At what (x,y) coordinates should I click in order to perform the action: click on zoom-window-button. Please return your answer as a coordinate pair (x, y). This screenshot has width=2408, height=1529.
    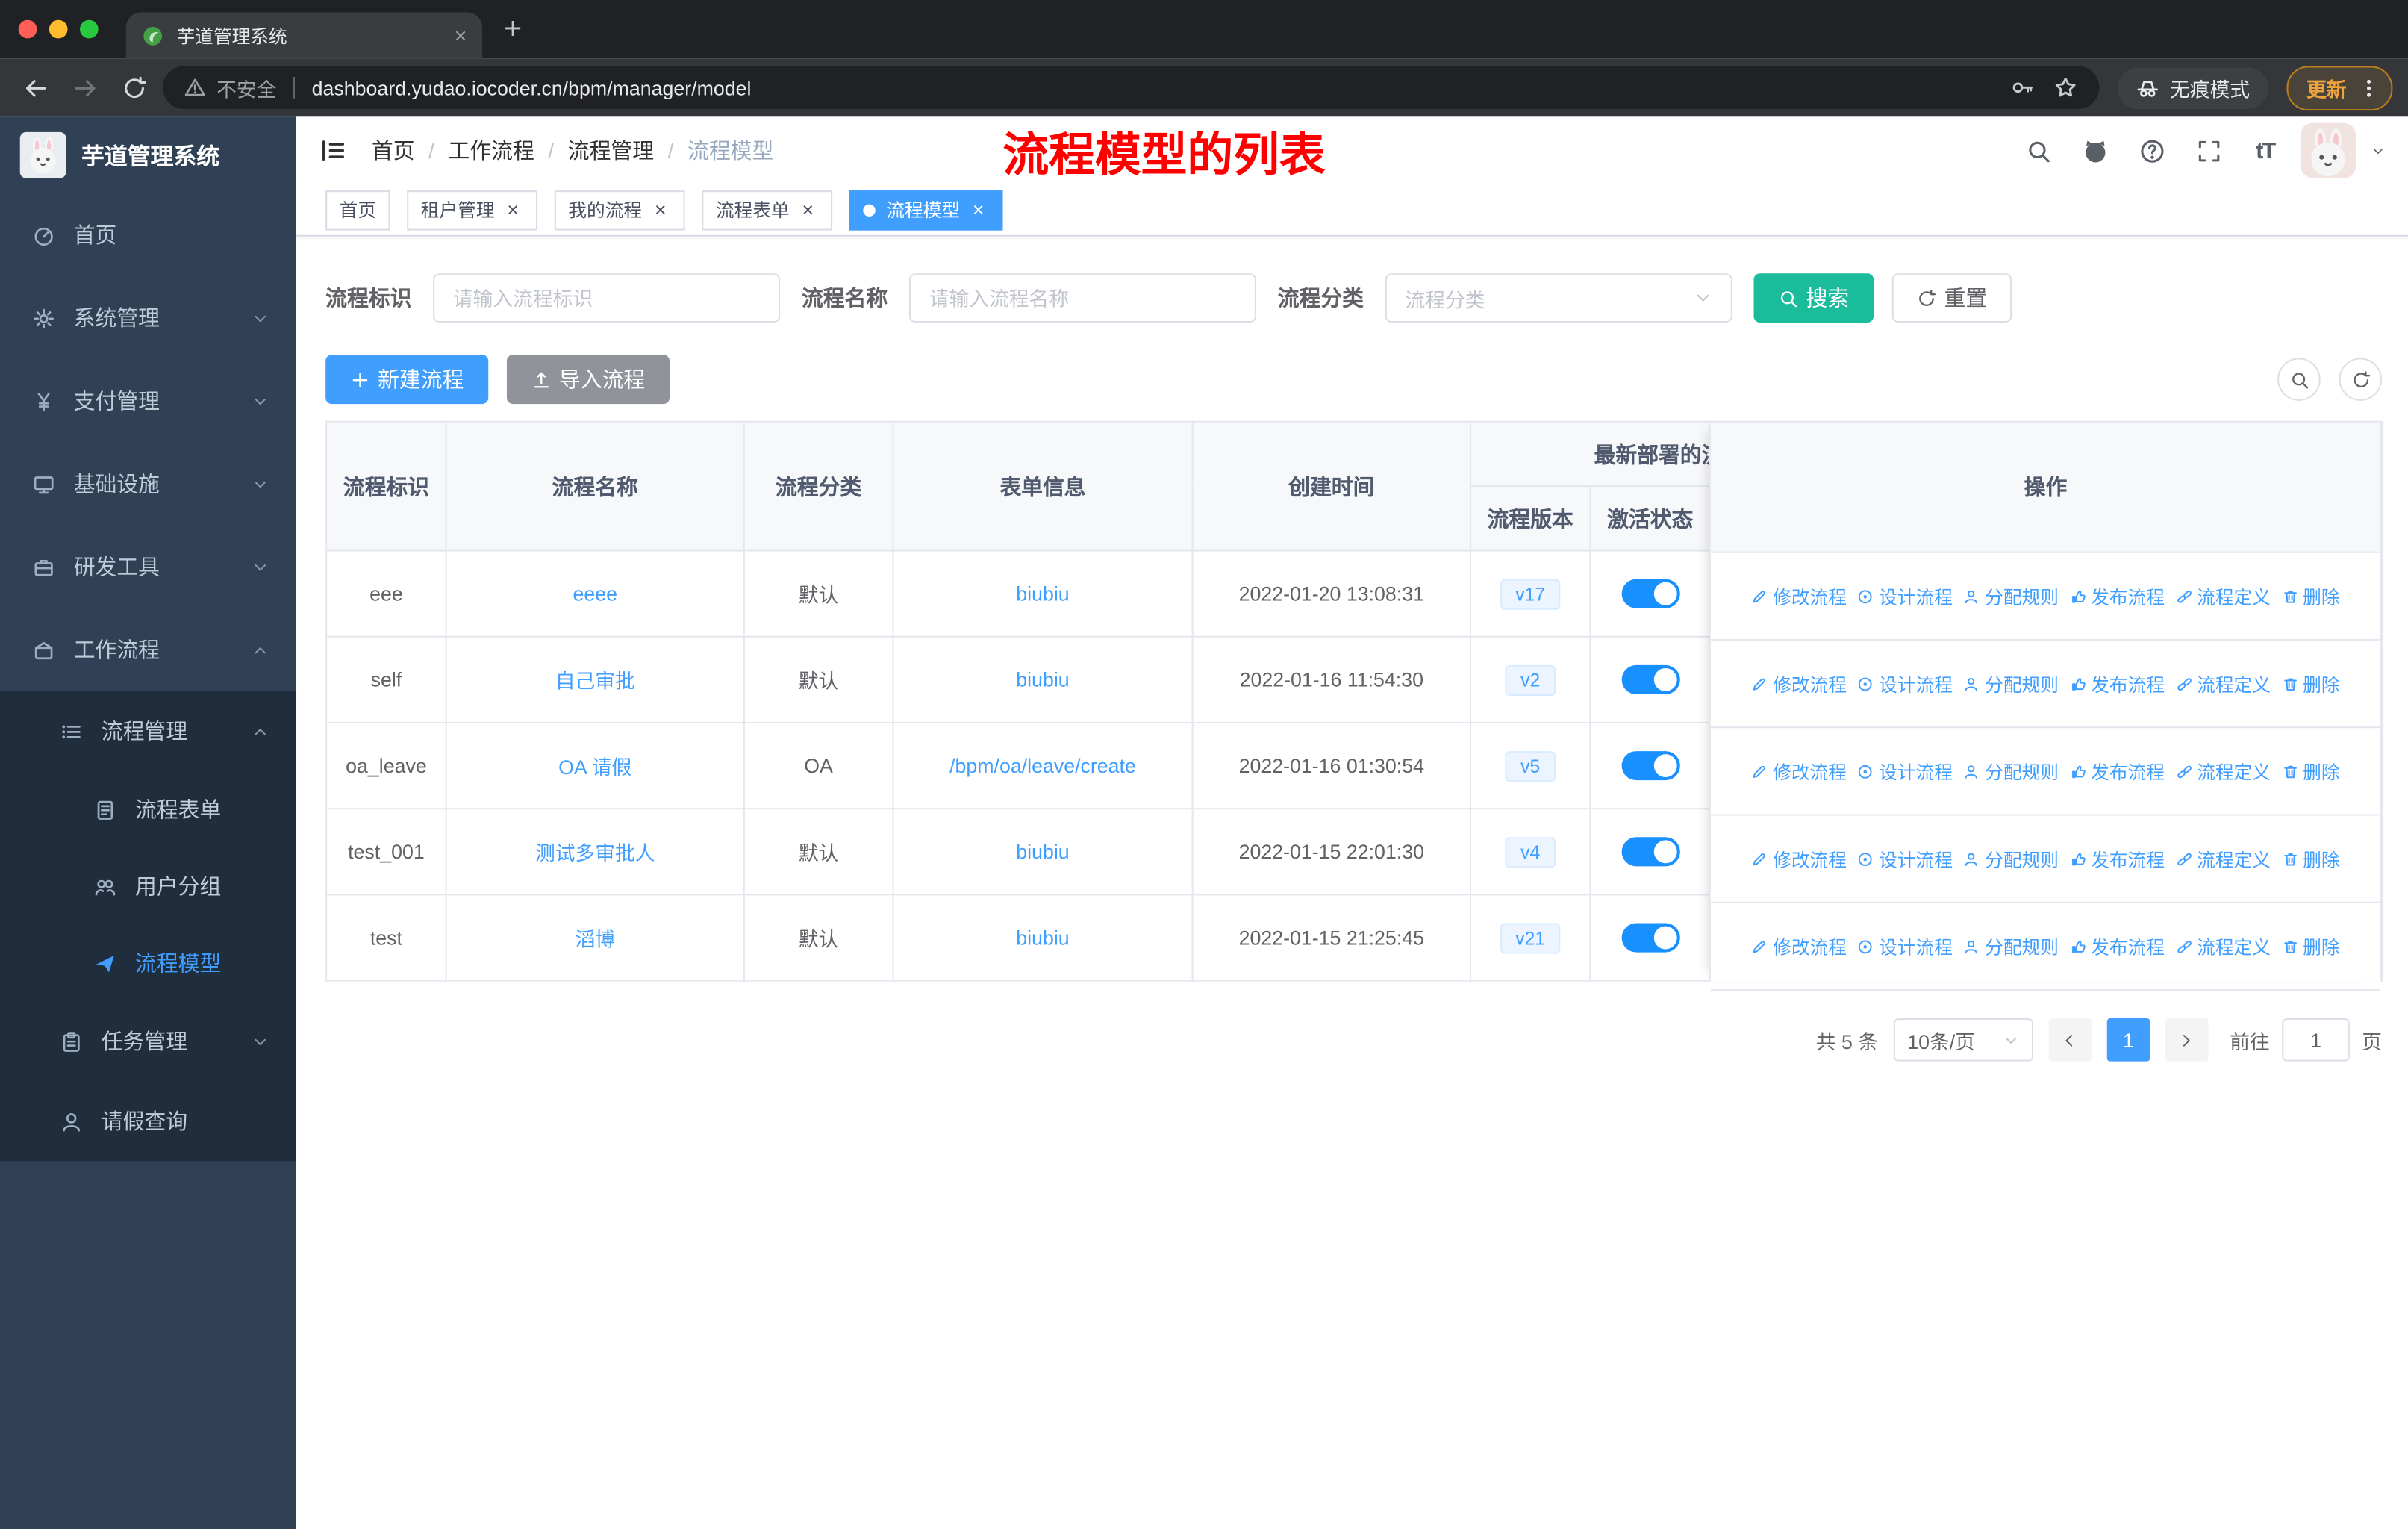
    Looking at the image, I should click on (89, 29).